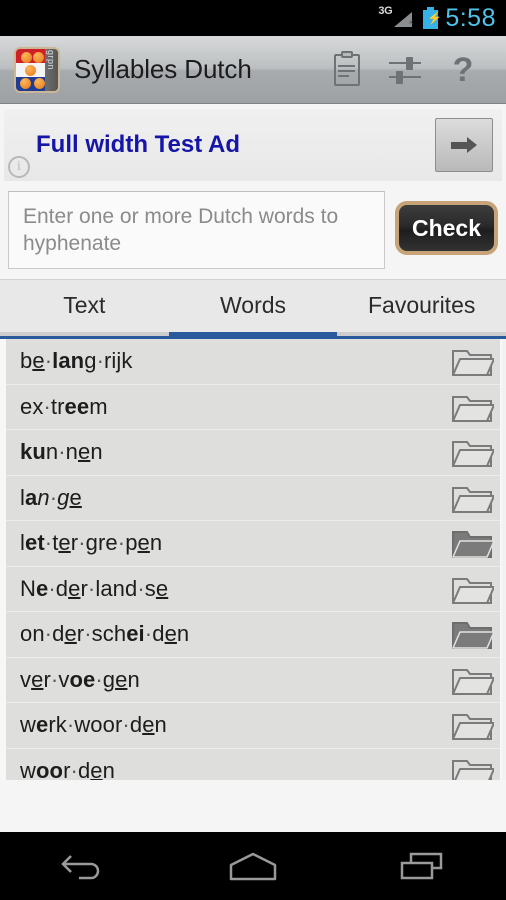  What do you see at coordinates (61, 452) in the screenshot?
I see `word-label: kun·nen` at bounding box center [61, 452].